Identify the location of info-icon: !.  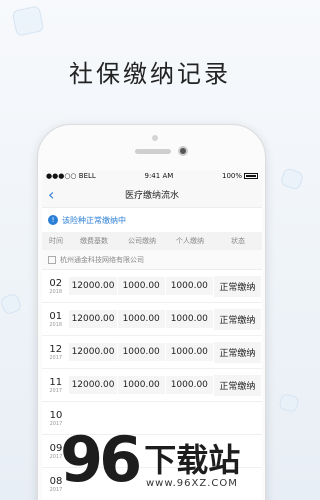
(53, 220).